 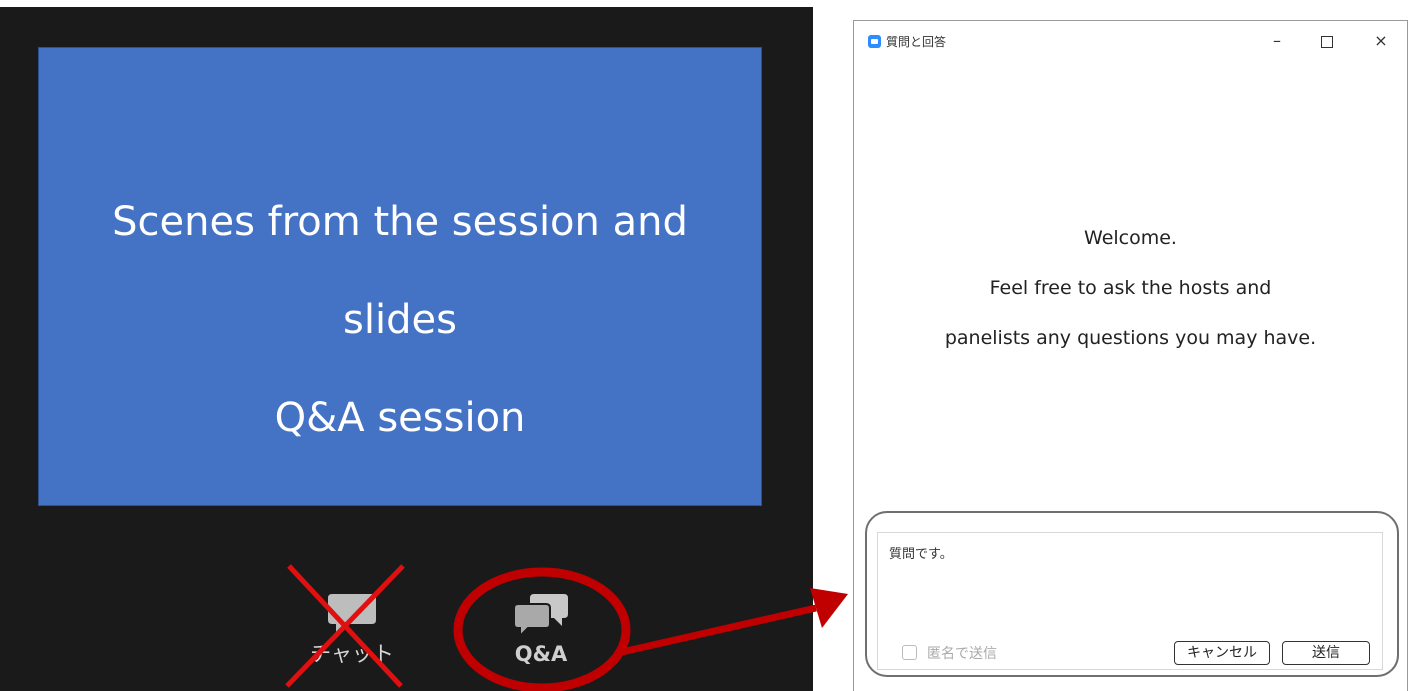 What do you see at coordinates (734, 622) in the screenshot?
I see `pointer-arrow` at bounding box center [734, 622].